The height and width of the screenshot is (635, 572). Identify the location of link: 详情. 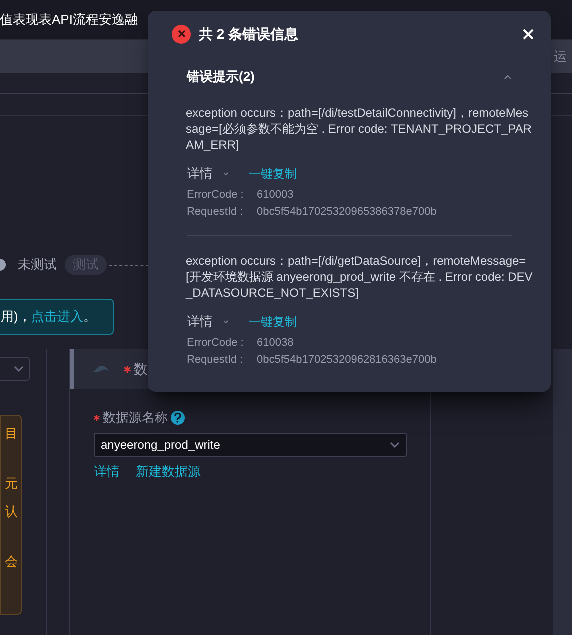
(107, 471).